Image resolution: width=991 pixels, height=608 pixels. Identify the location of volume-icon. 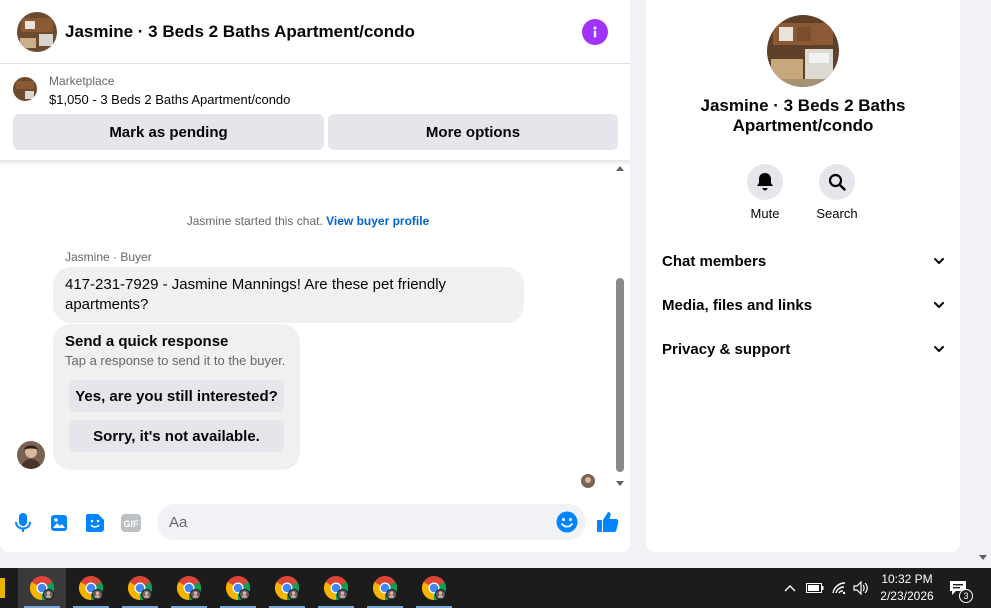
(861, 588).